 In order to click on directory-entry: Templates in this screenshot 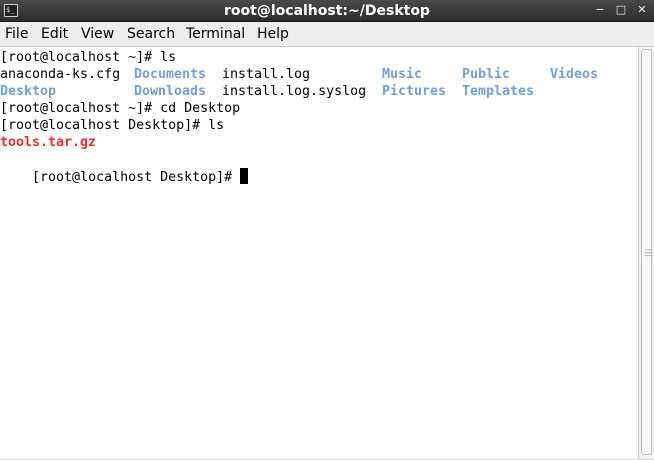, I will do `click(498, 91)`.